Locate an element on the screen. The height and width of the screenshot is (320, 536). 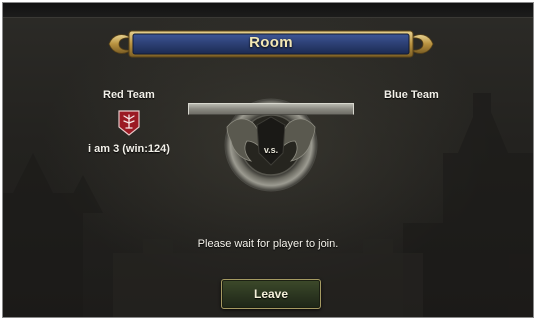
room-title-banner: Room is located at coordinates (271, 44).